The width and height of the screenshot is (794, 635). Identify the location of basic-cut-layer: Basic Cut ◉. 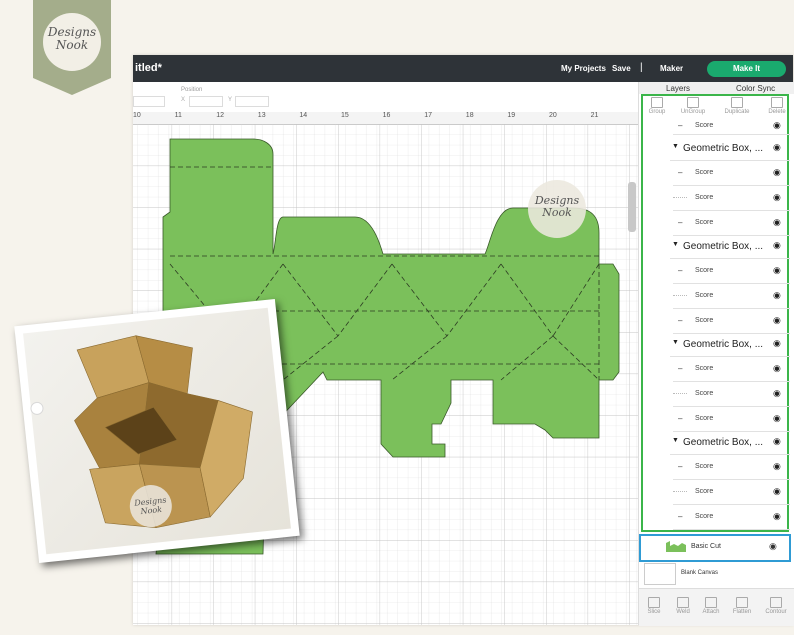
(715, 548).